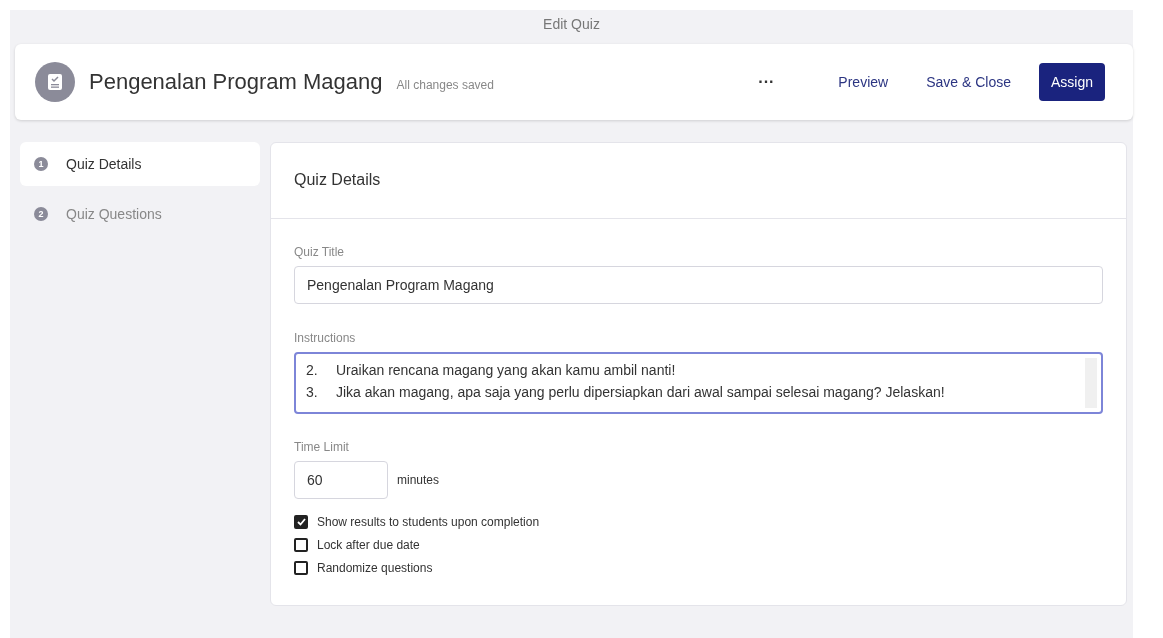 The width and height of the screenshot is (1163, 638). I want to click on field-label: Quiz Title, so click(319, 252).